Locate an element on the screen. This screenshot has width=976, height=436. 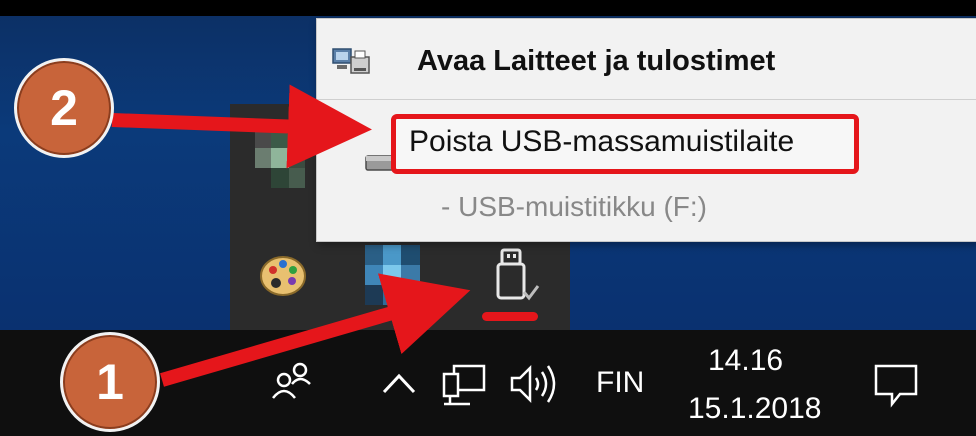
usb-safely-remove-icon is located at coordinates (514, 277).